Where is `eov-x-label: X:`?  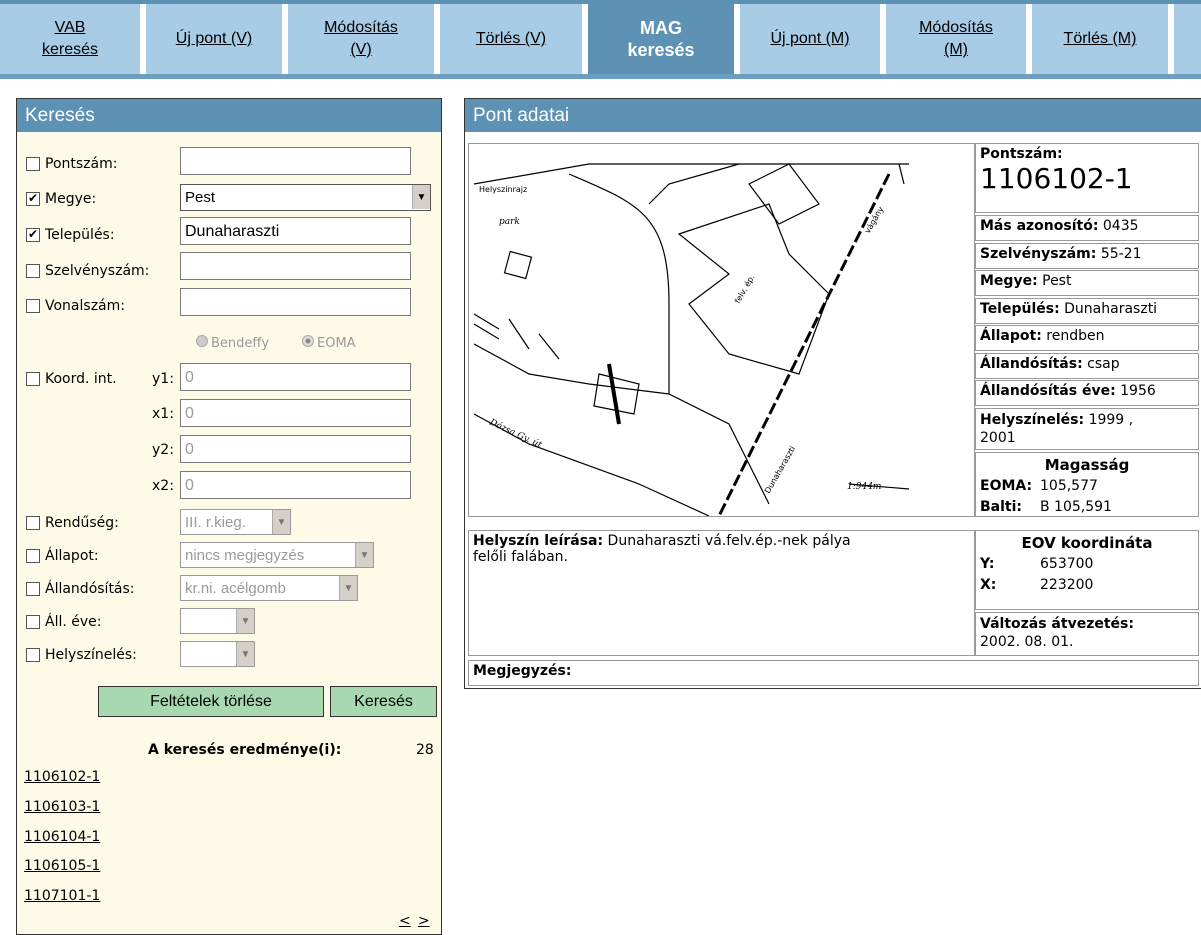
eov-x-label: X: is located at coordinates (988, 585).